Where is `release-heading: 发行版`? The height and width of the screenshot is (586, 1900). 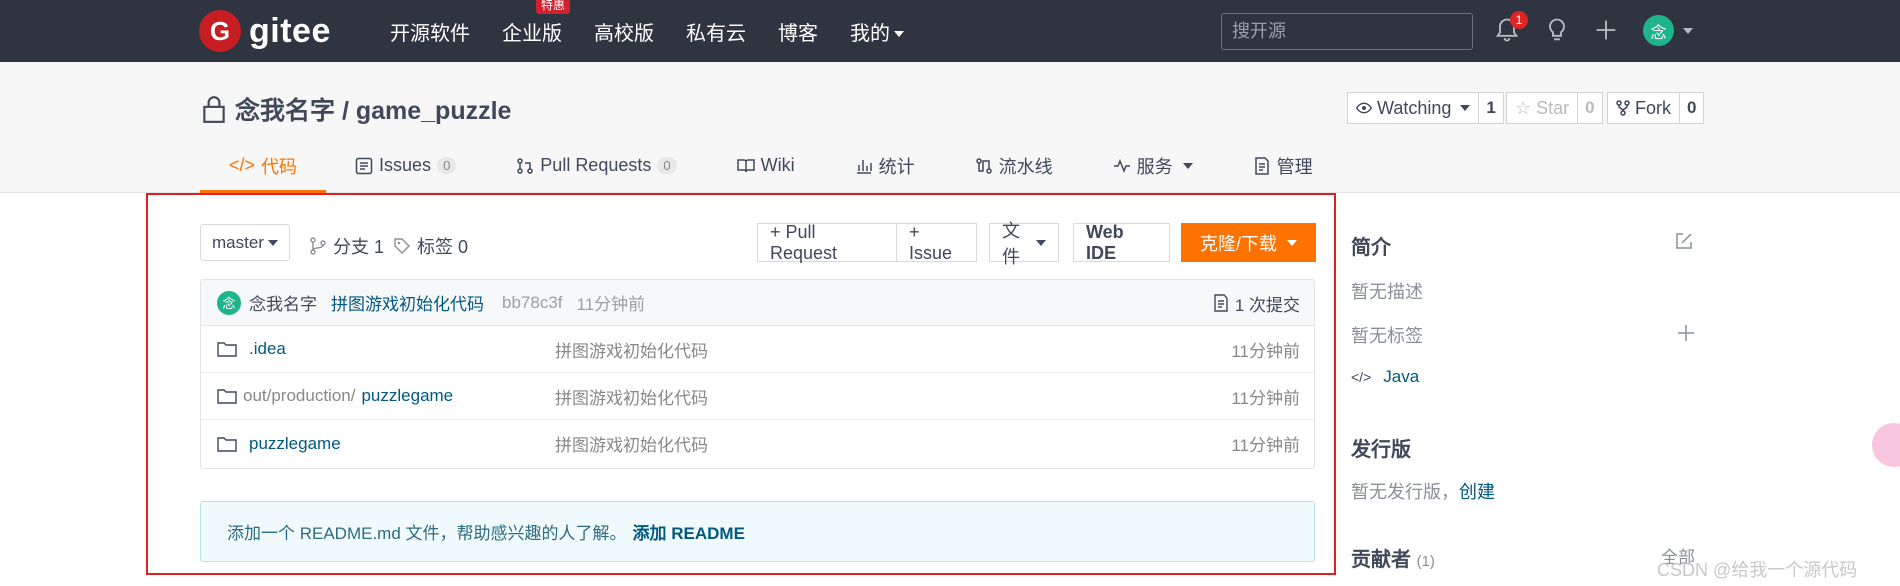 release-heading: 发行版 is located at coordinates (1381, 450).